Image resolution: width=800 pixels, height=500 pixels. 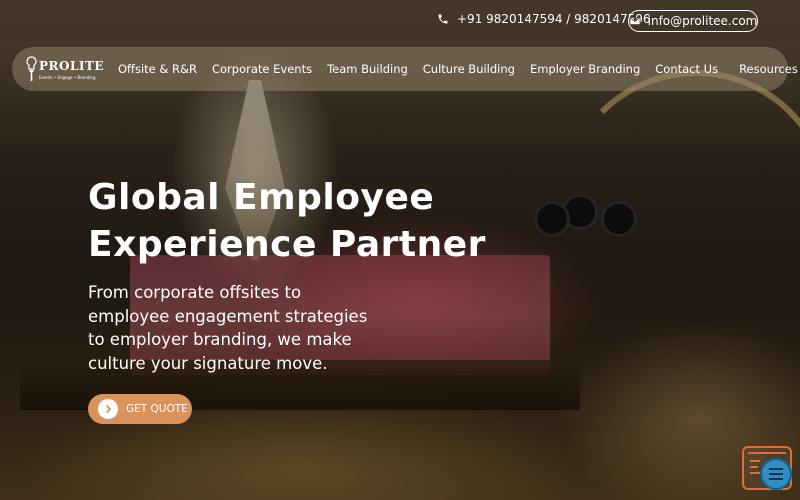 What do you see at coordinates (686, 69) in the screenshot?
I see `nav-item-contact-us: Contact Us` at bounding box center [686, 69].